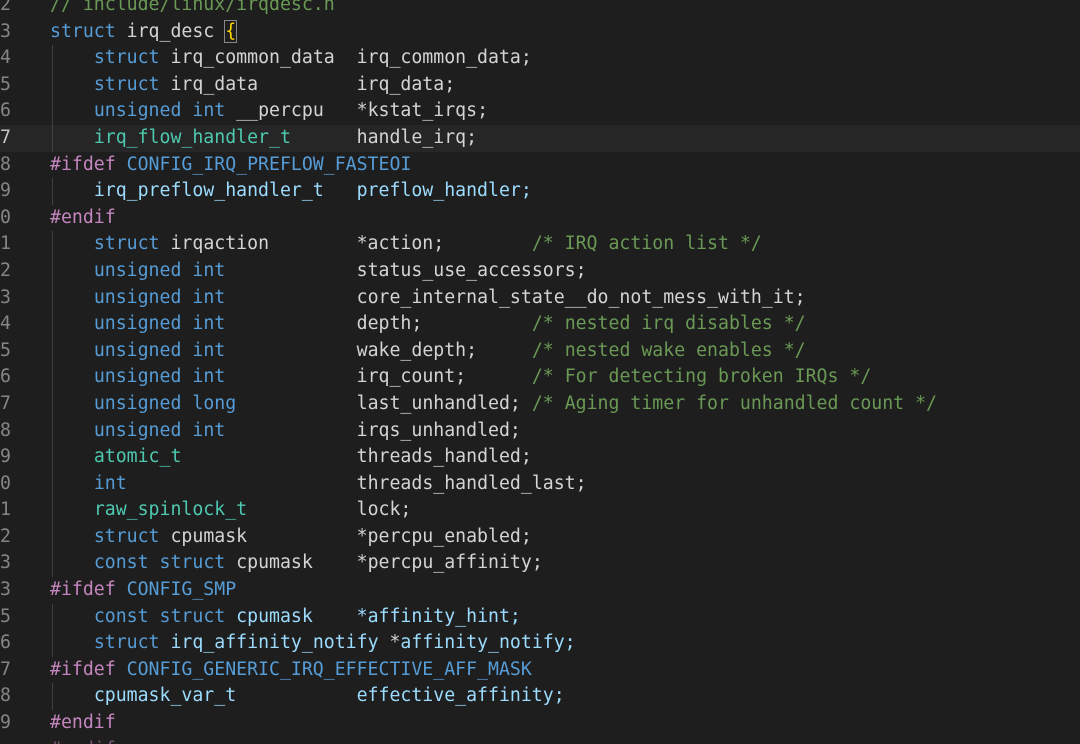  What do you see at coordinates (192, 9) in the screenshot?
I see `code-text: // include/linux/irqdesc.h` at bounding box center [192, 9].